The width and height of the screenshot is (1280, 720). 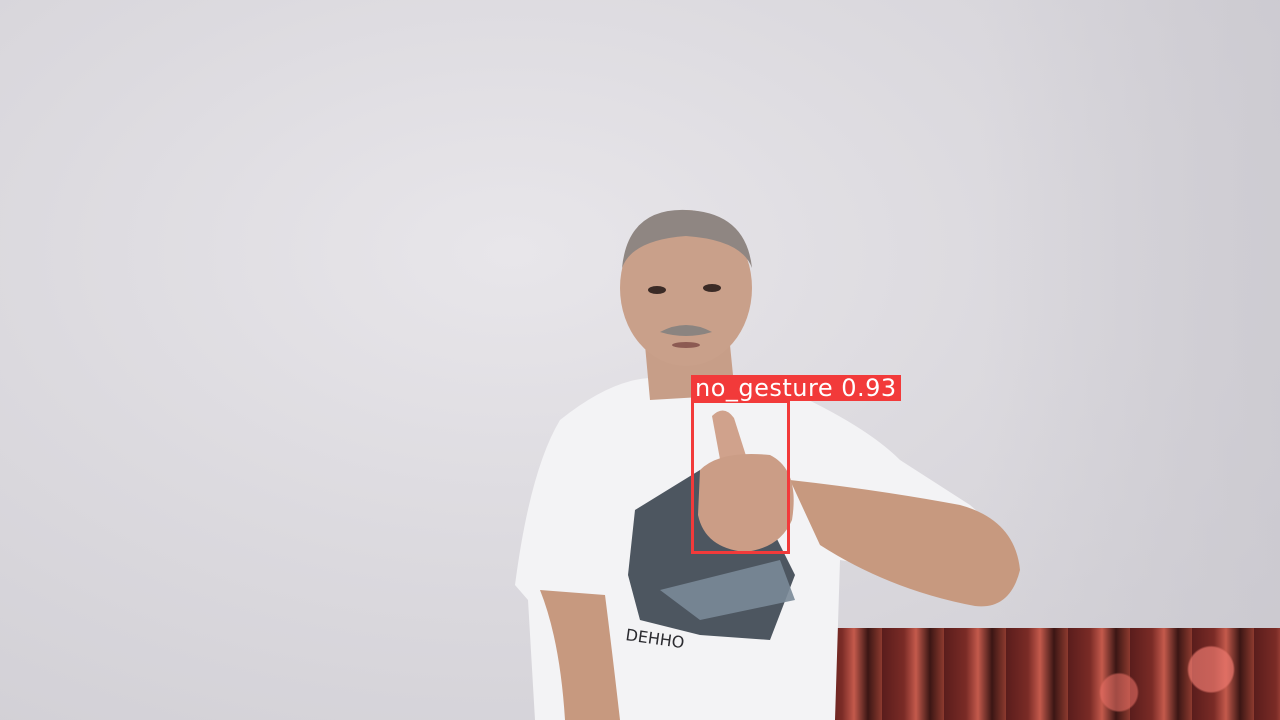 I want to click on detection-label: no_gesture 0.93, so click(x=796, y=388).